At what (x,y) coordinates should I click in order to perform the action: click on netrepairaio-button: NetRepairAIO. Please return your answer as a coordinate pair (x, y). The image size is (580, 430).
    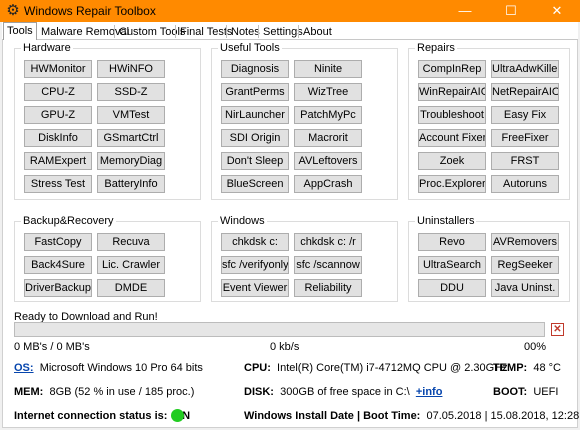
    Looking at the image, I should click on (525, 92).